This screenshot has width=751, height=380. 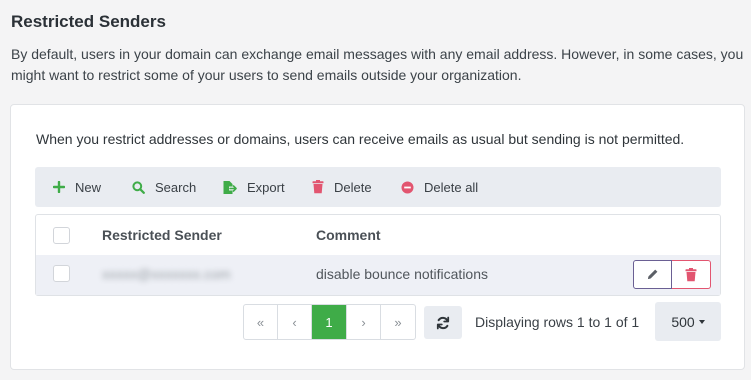 I want to click on search-icon, so click(x=138, y=187).